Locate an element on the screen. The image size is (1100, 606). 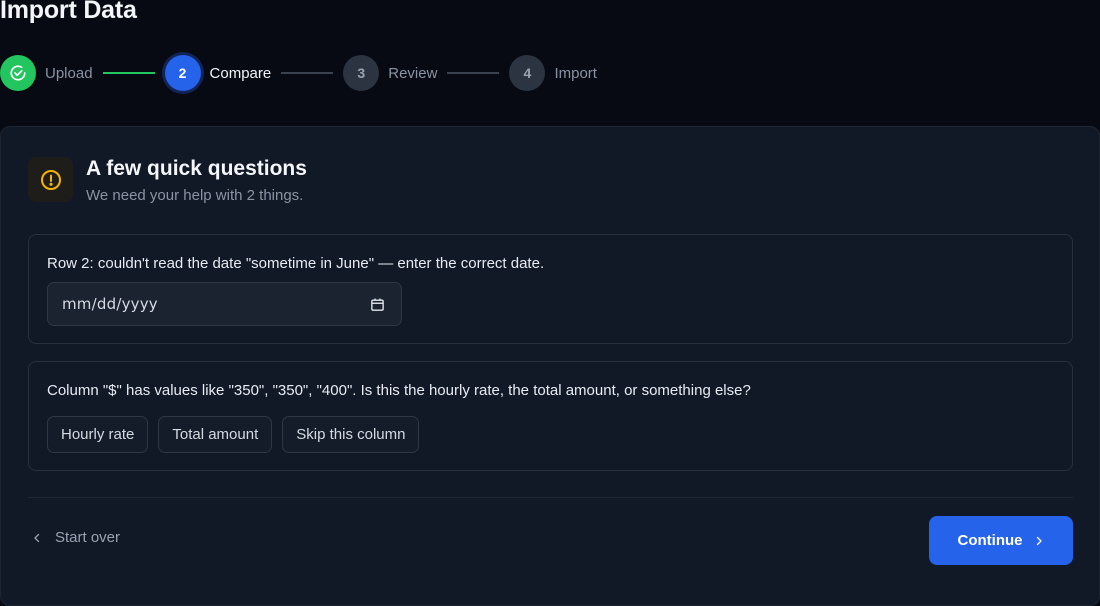
step-label-compare: Compare is located at coordinates (240, 73).